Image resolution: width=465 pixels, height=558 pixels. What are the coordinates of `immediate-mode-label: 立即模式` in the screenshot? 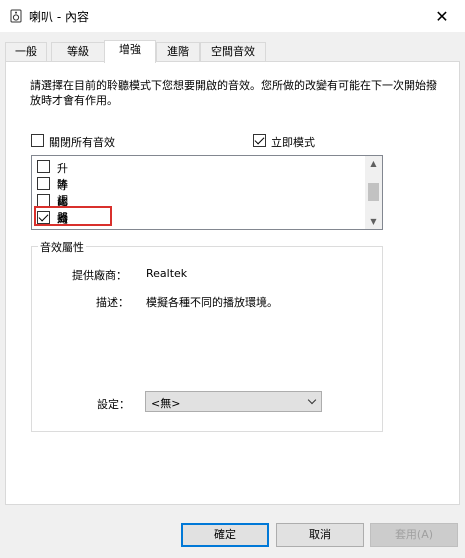 It's located at (293, 142).